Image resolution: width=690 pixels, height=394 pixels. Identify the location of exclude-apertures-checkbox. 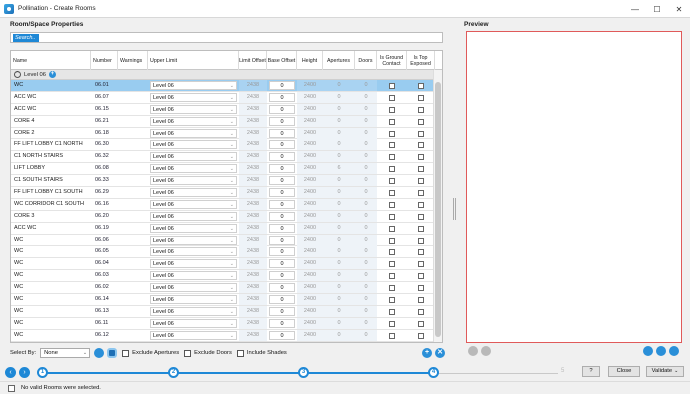
(126, 353).